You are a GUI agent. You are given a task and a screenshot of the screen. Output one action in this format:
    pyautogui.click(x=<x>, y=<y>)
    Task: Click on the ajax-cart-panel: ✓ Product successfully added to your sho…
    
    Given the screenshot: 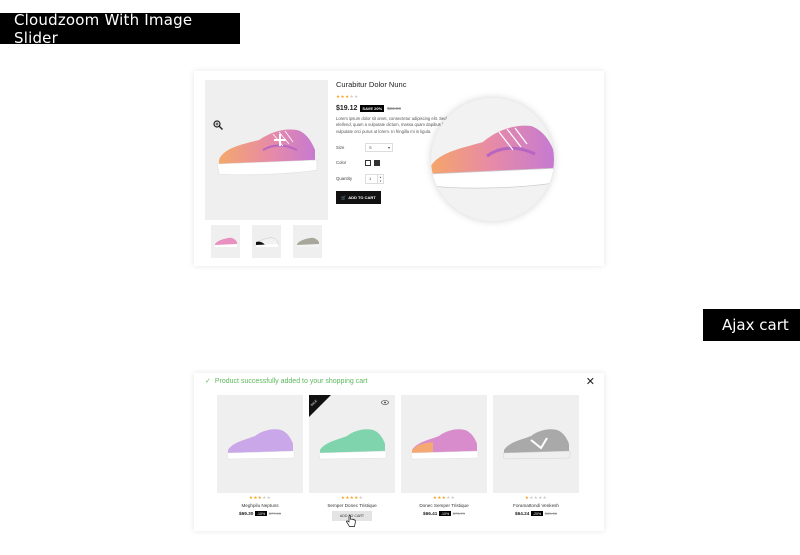 What is the action you would take?
    pyautogui.click(x=399, y=452)
    